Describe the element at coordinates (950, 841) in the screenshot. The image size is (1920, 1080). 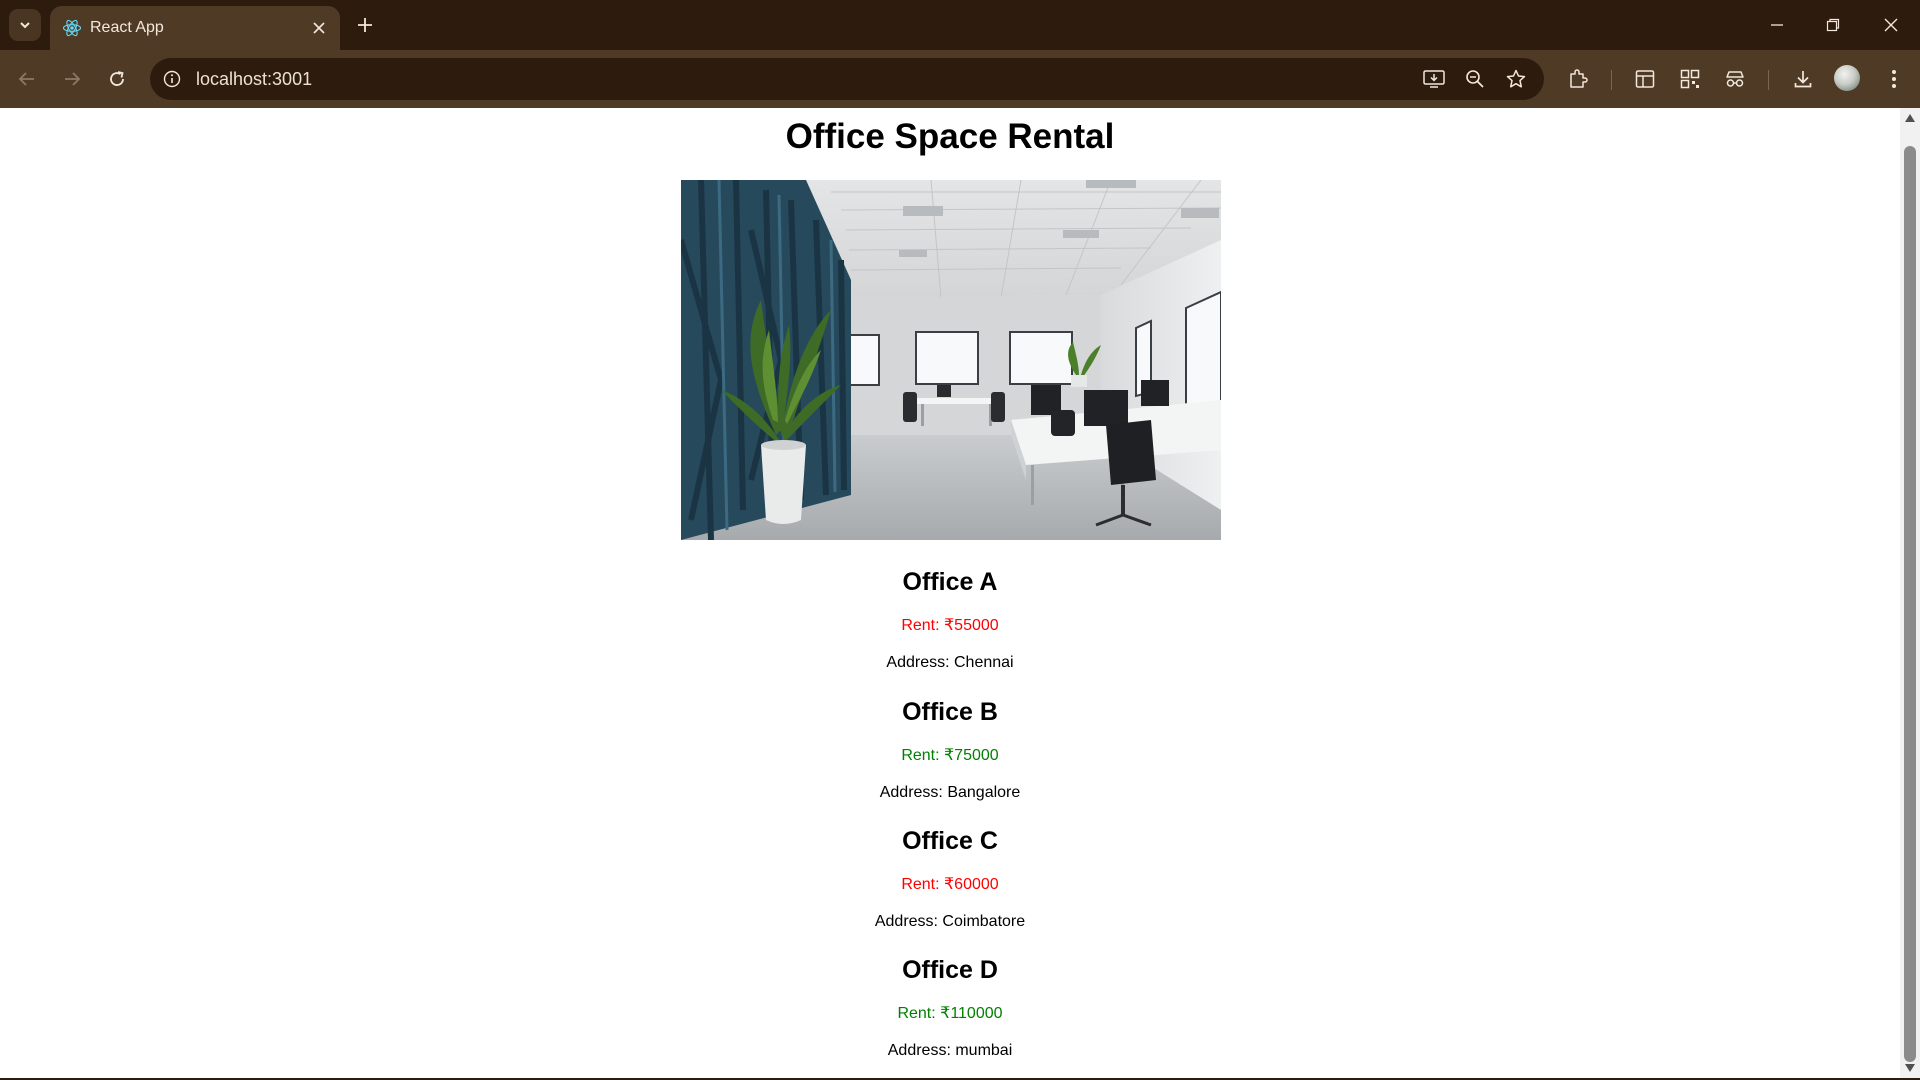
I see `office-c-name: Office C` at that location.